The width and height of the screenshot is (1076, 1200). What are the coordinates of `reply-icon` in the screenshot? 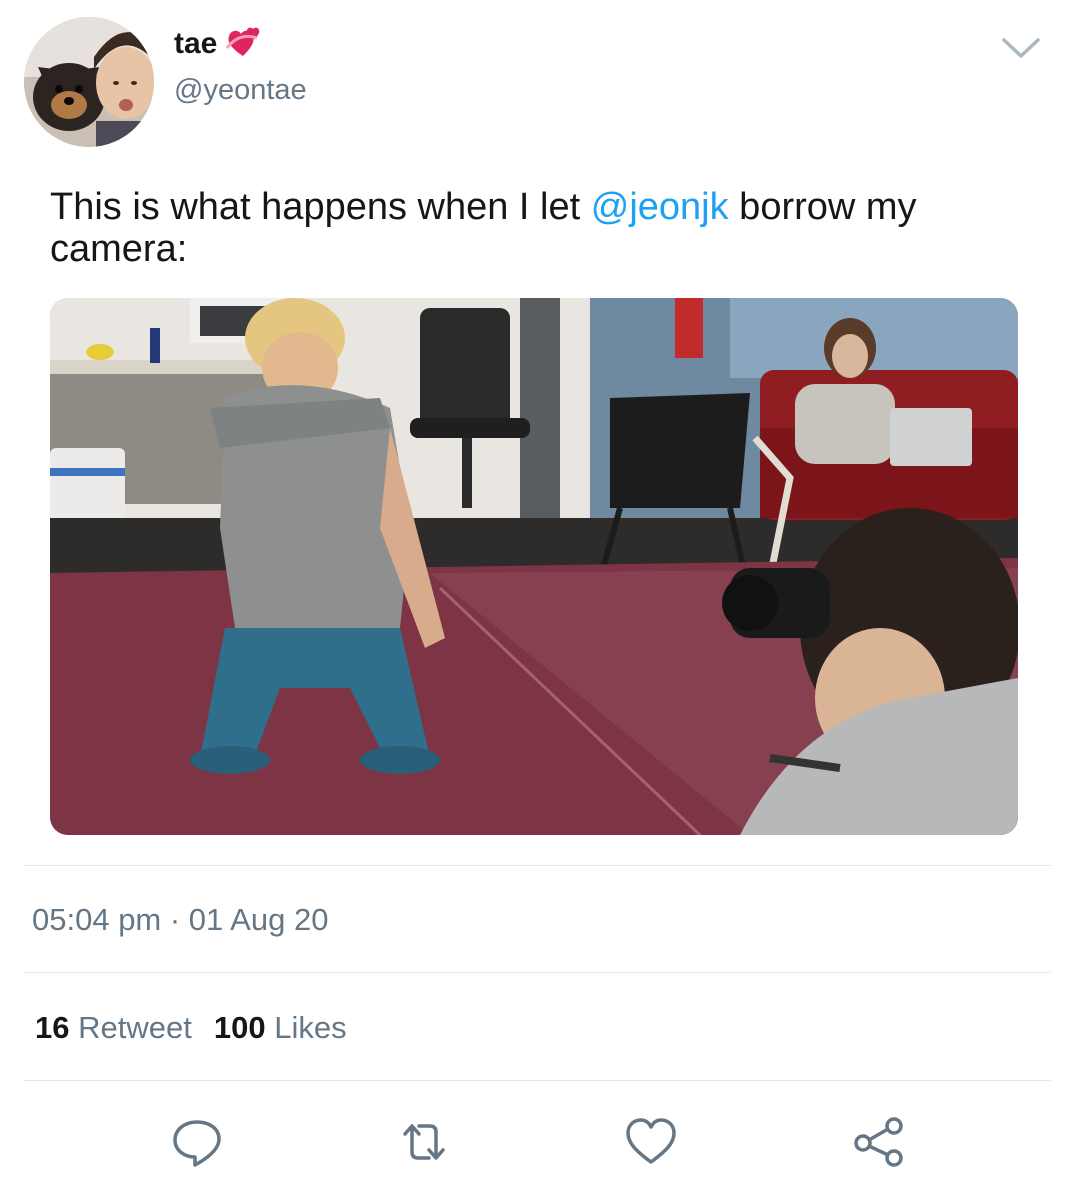 It's located at (197, 1143).